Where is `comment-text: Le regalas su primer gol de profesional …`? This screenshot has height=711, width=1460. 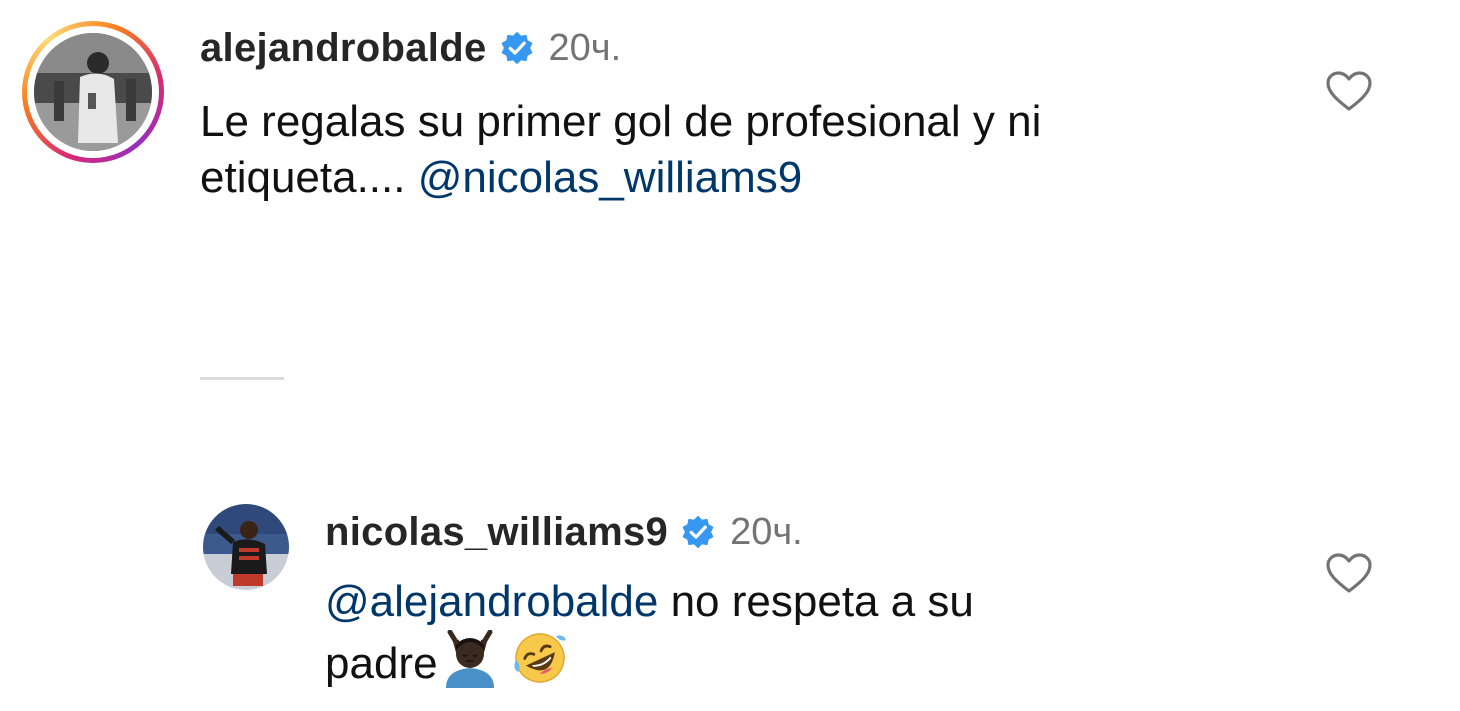 comment-text: Le regalas su primer gol de profesional … is located at coordinates (620, 150).